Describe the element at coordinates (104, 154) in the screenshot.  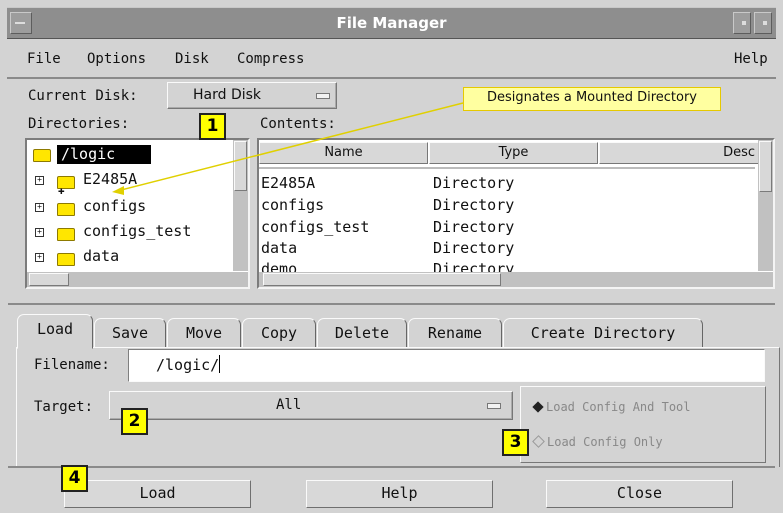
I see `tree-item-label: /logic` at that location.